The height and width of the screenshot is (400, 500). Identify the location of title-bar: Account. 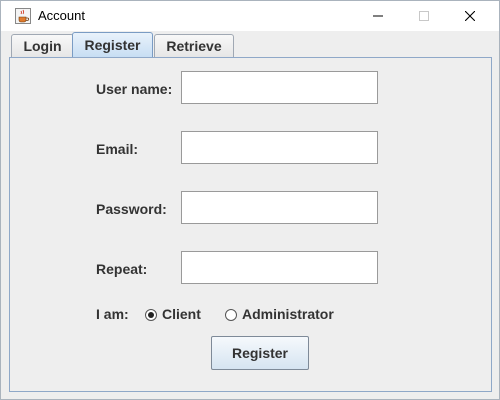
(250, 16).